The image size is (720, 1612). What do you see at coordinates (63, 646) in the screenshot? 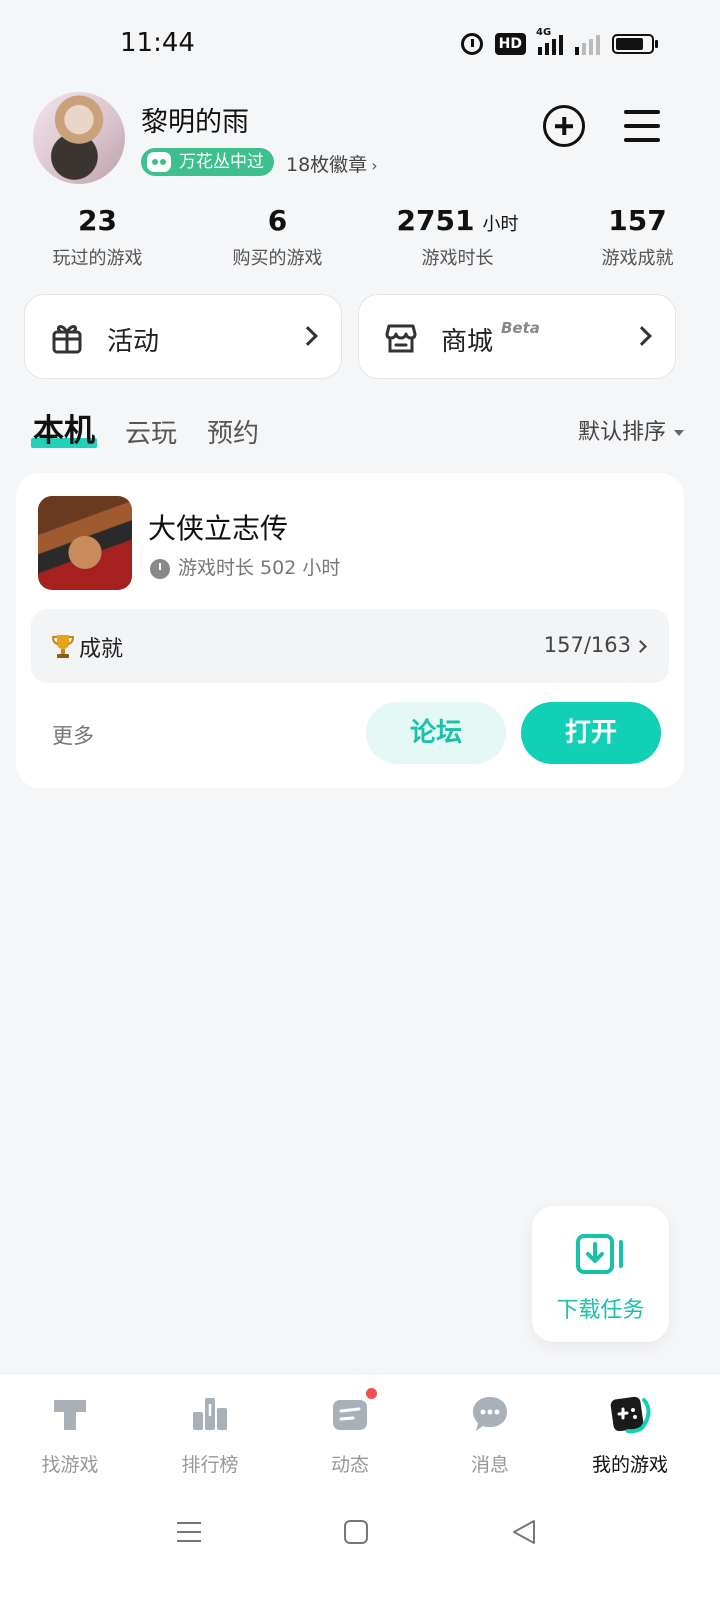
I see `trophy-icon` at bounding box center [63, 646].